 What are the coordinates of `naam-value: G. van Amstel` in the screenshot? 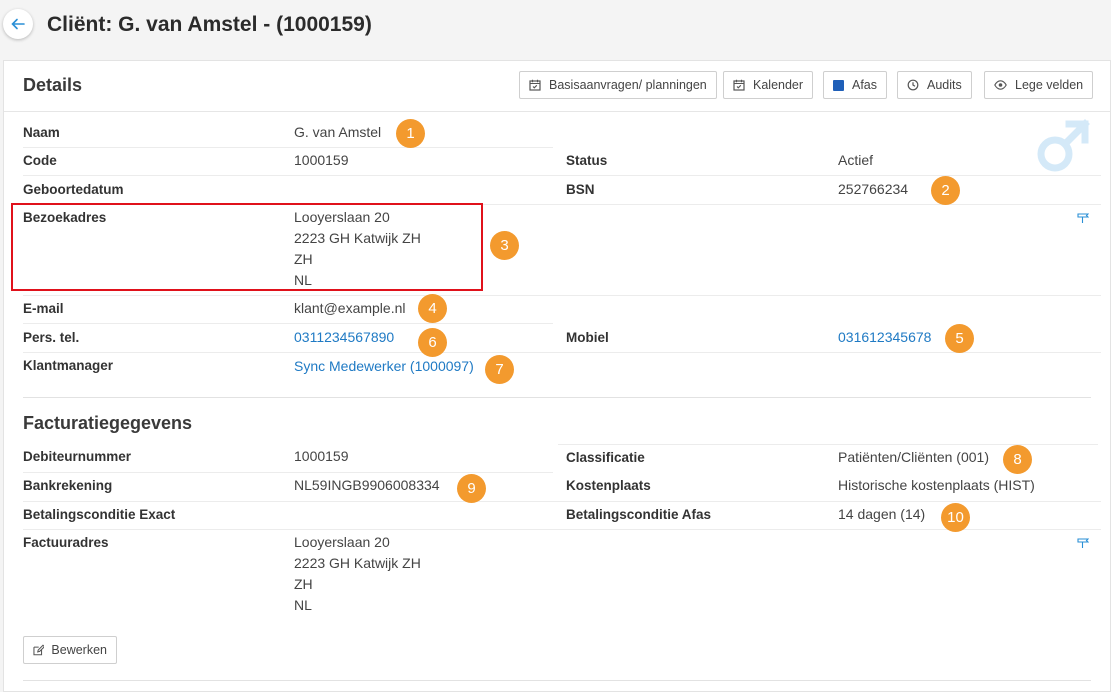 It's located at (338, 132).